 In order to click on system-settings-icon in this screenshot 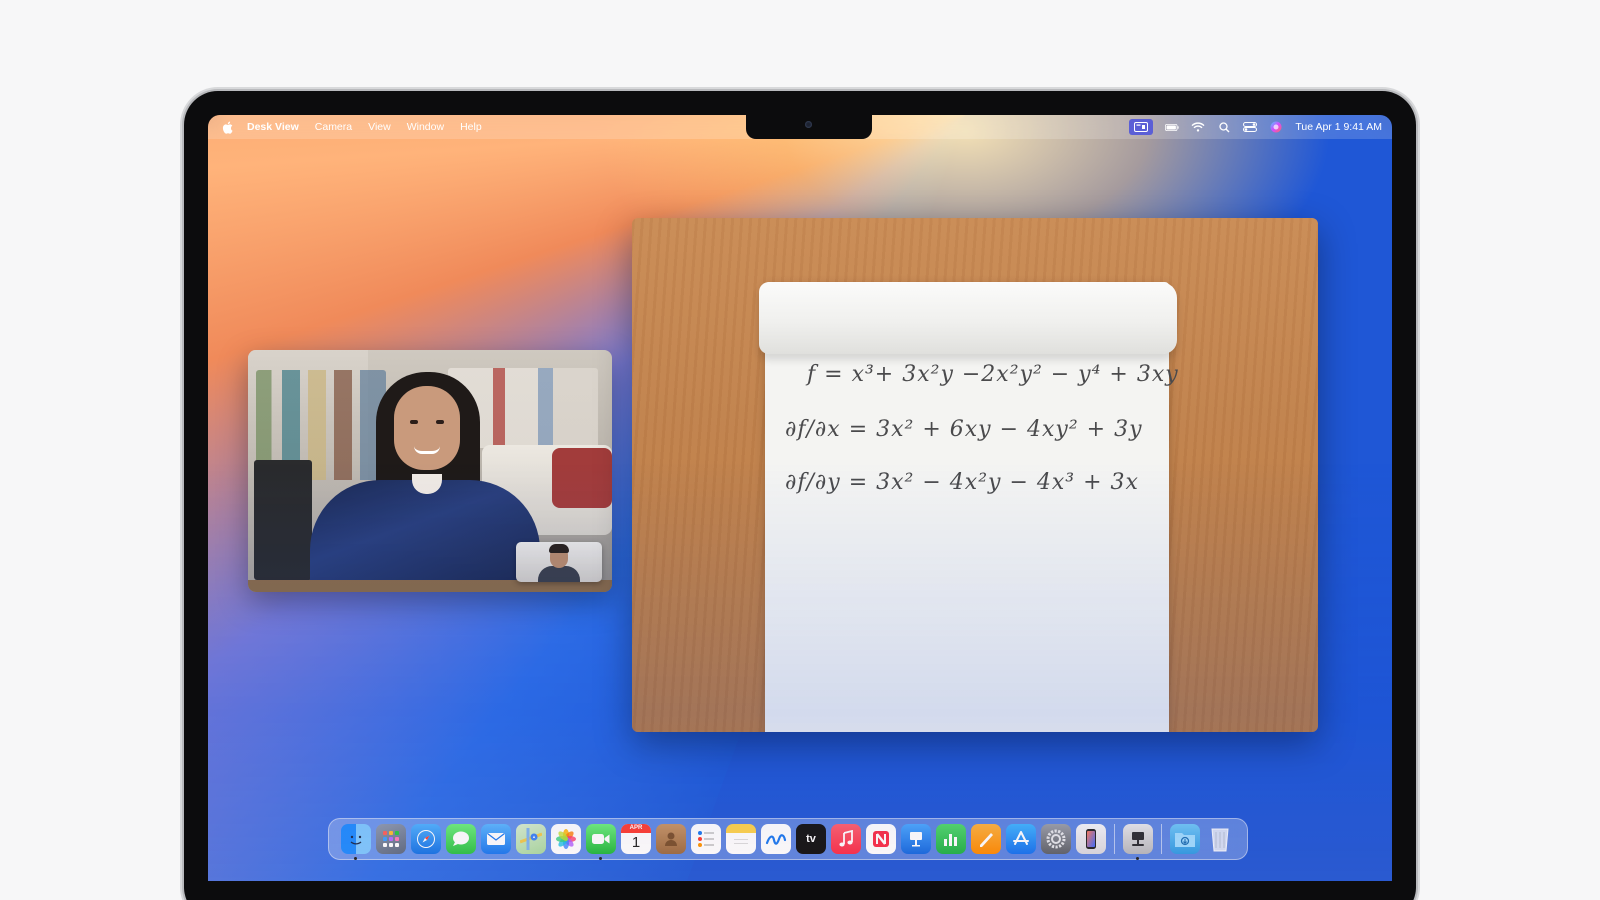, I will do `click(1056, 839)`.